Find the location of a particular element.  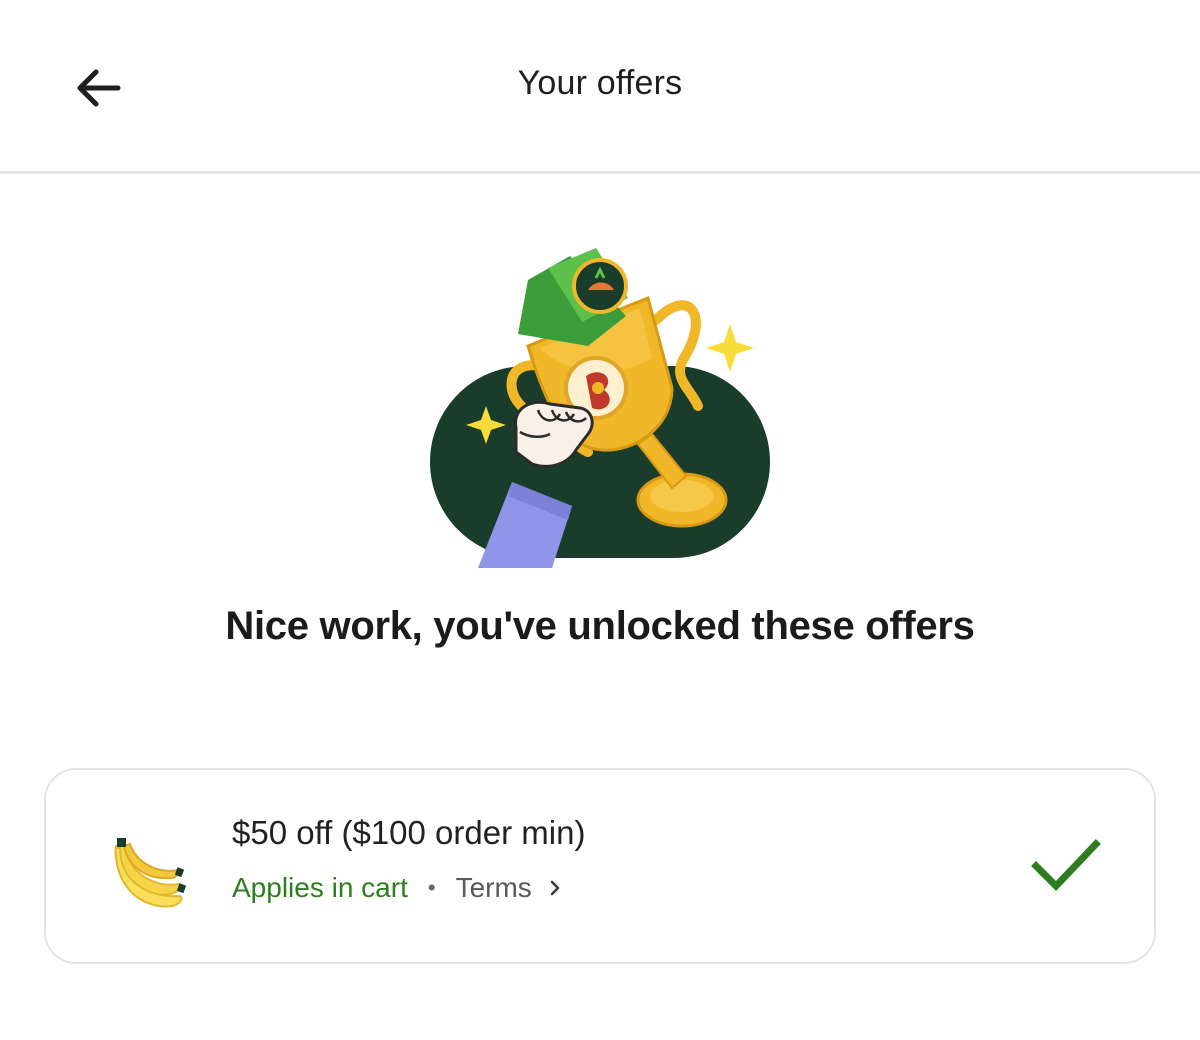

offer-meta: Applies in cart • Terms is located at coordinates (398, 888).